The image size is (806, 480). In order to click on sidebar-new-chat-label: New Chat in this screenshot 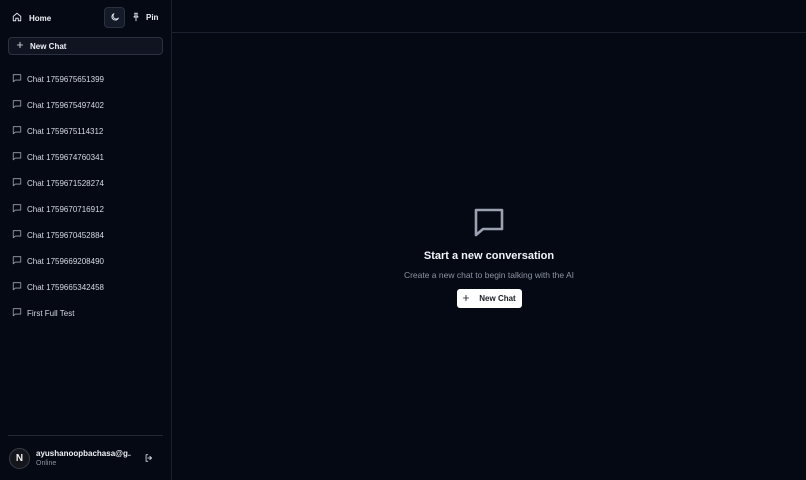, I will do `click(48, 46)`.